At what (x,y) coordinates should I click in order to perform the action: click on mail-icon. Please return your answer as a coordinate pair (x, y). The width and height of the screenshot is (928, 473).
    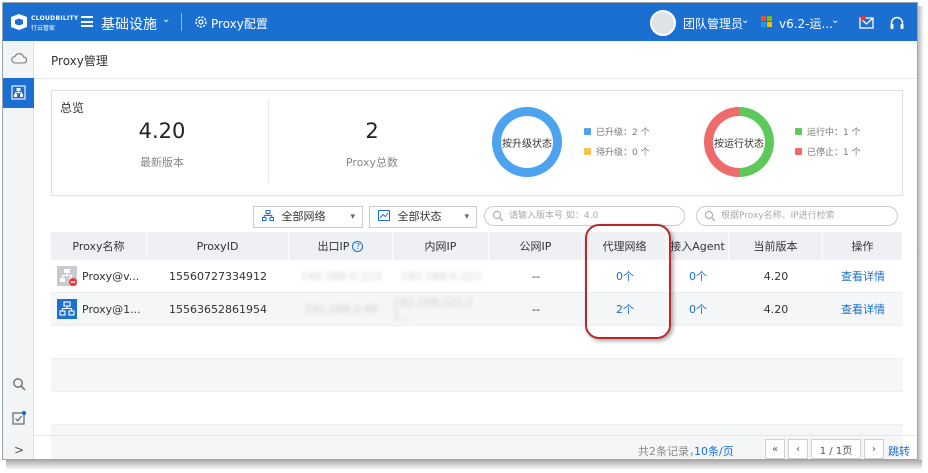
    Looking at the image, I should click on (867, 22).